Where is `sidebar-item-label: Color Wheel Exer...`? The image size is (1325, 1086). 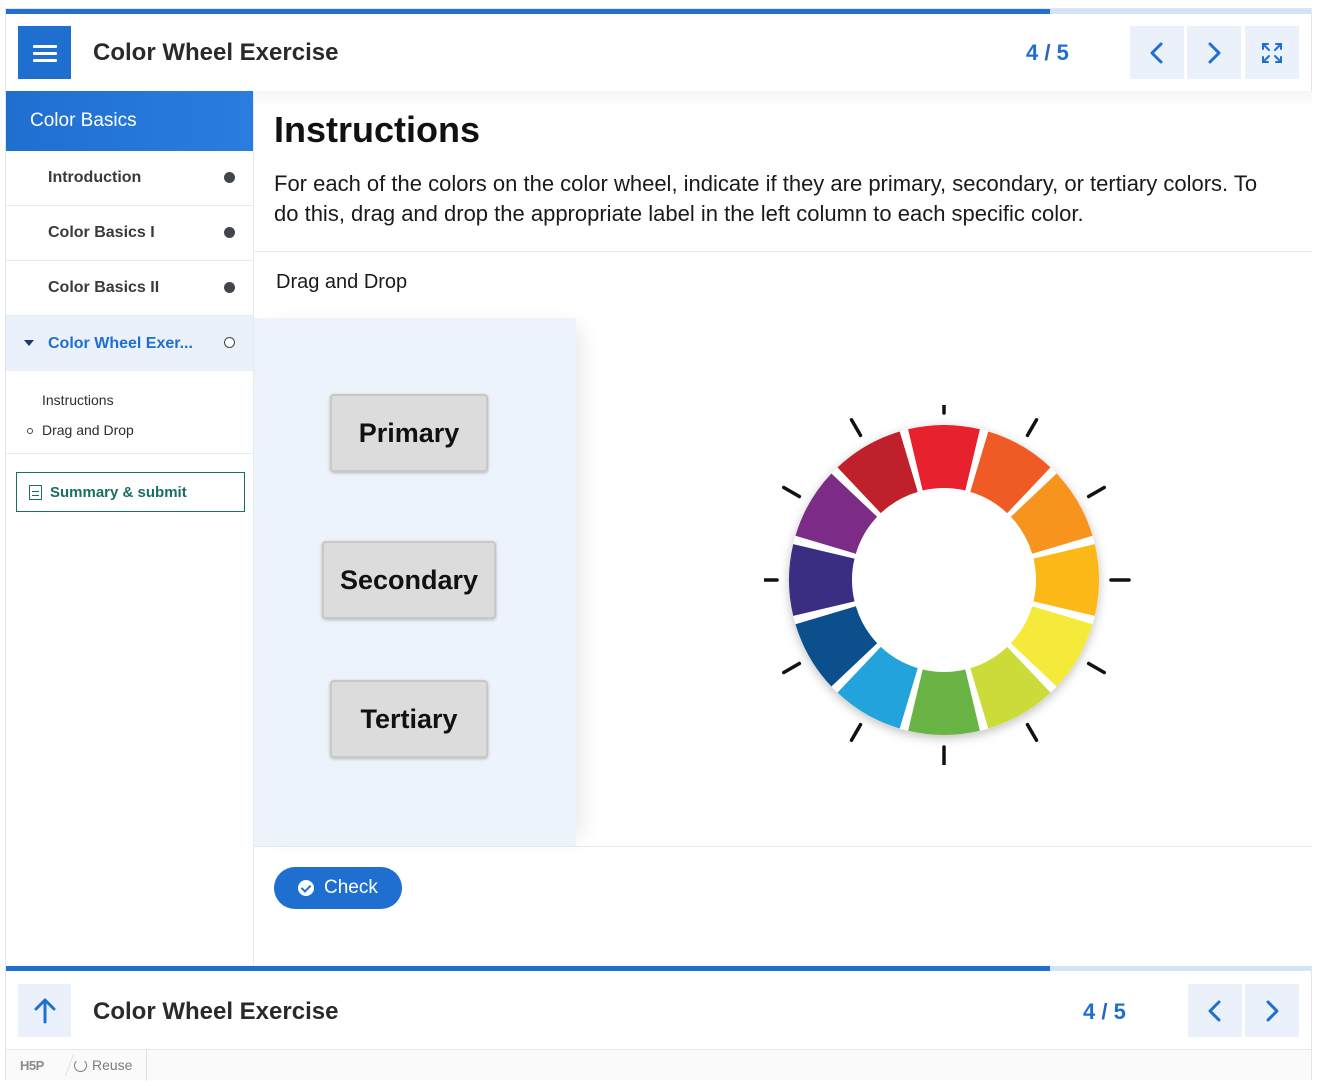
sidebar-item-label: Color Wheel Exer... is located at coordinates (120, 343).